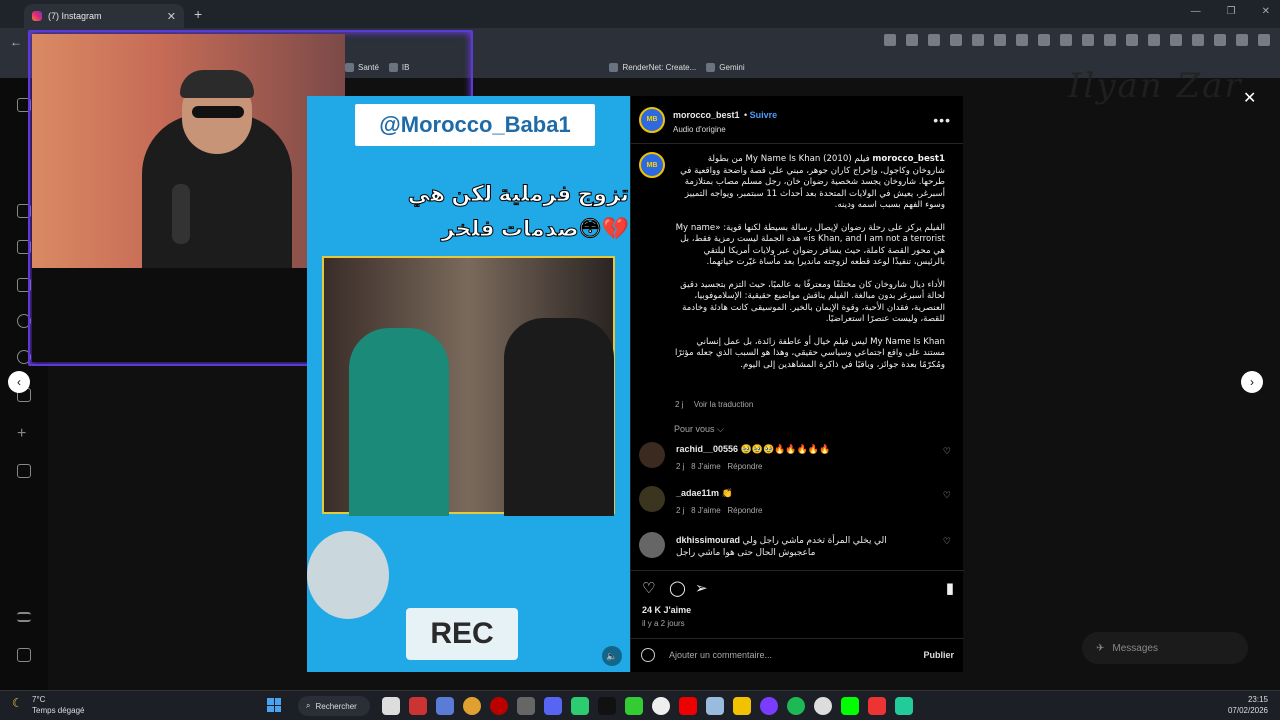 The image size is (1280, 720). Describe the element at coordinates (104, 16) in the screenshot. I see `tab-instagram: (7) Instagram ✕` at that location.